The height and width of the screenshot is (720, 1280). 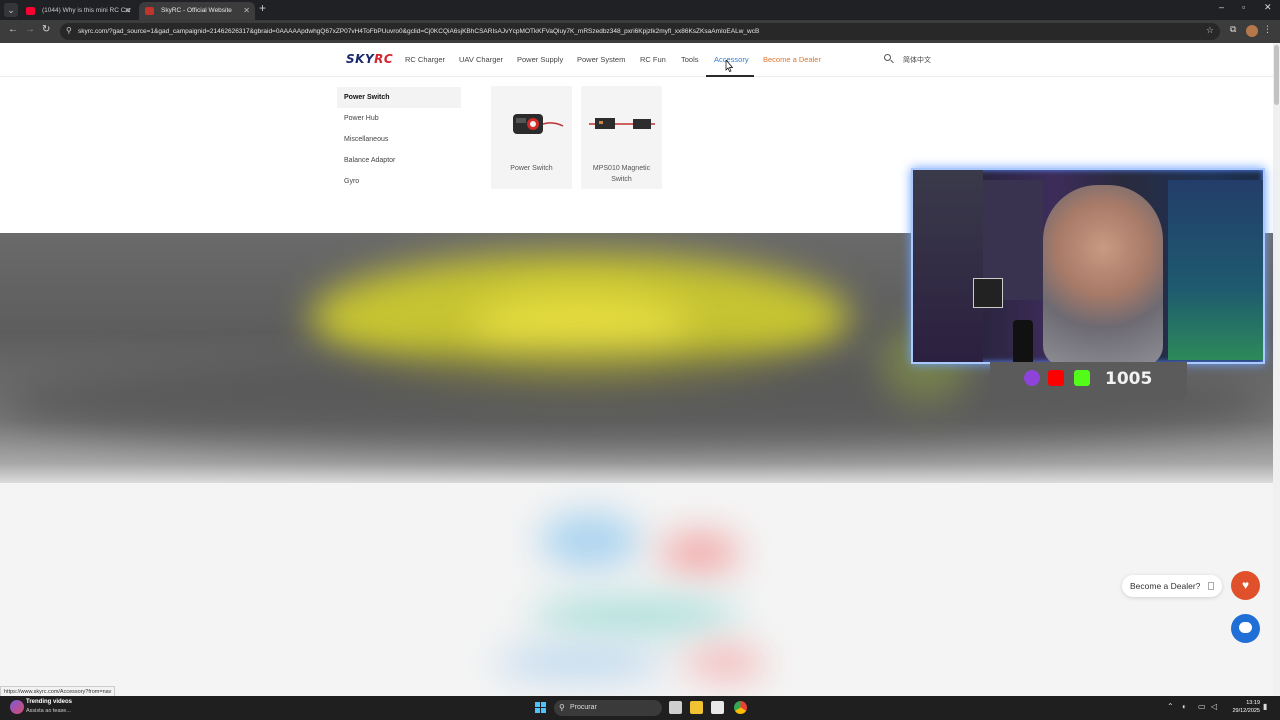 I want to click on product-card-power-switch: Power Switch, so click(x=531, y=137).